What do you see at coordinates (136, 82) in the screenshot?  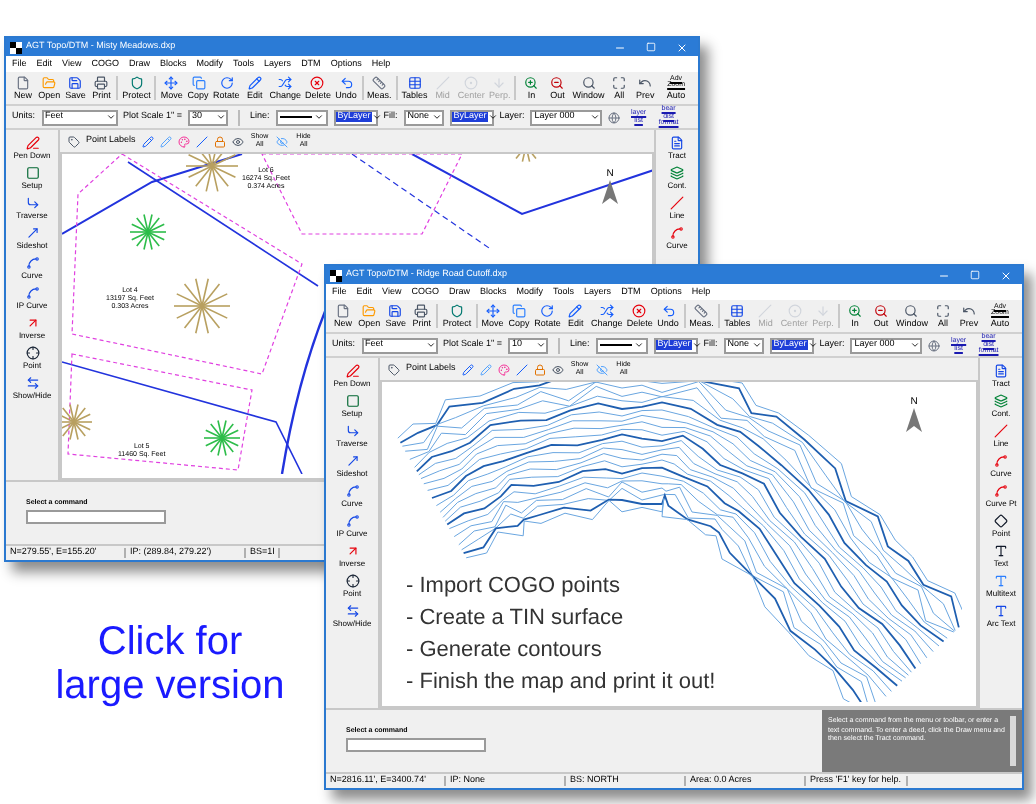 I see `shield-icon` at bounding box center [136, 82].